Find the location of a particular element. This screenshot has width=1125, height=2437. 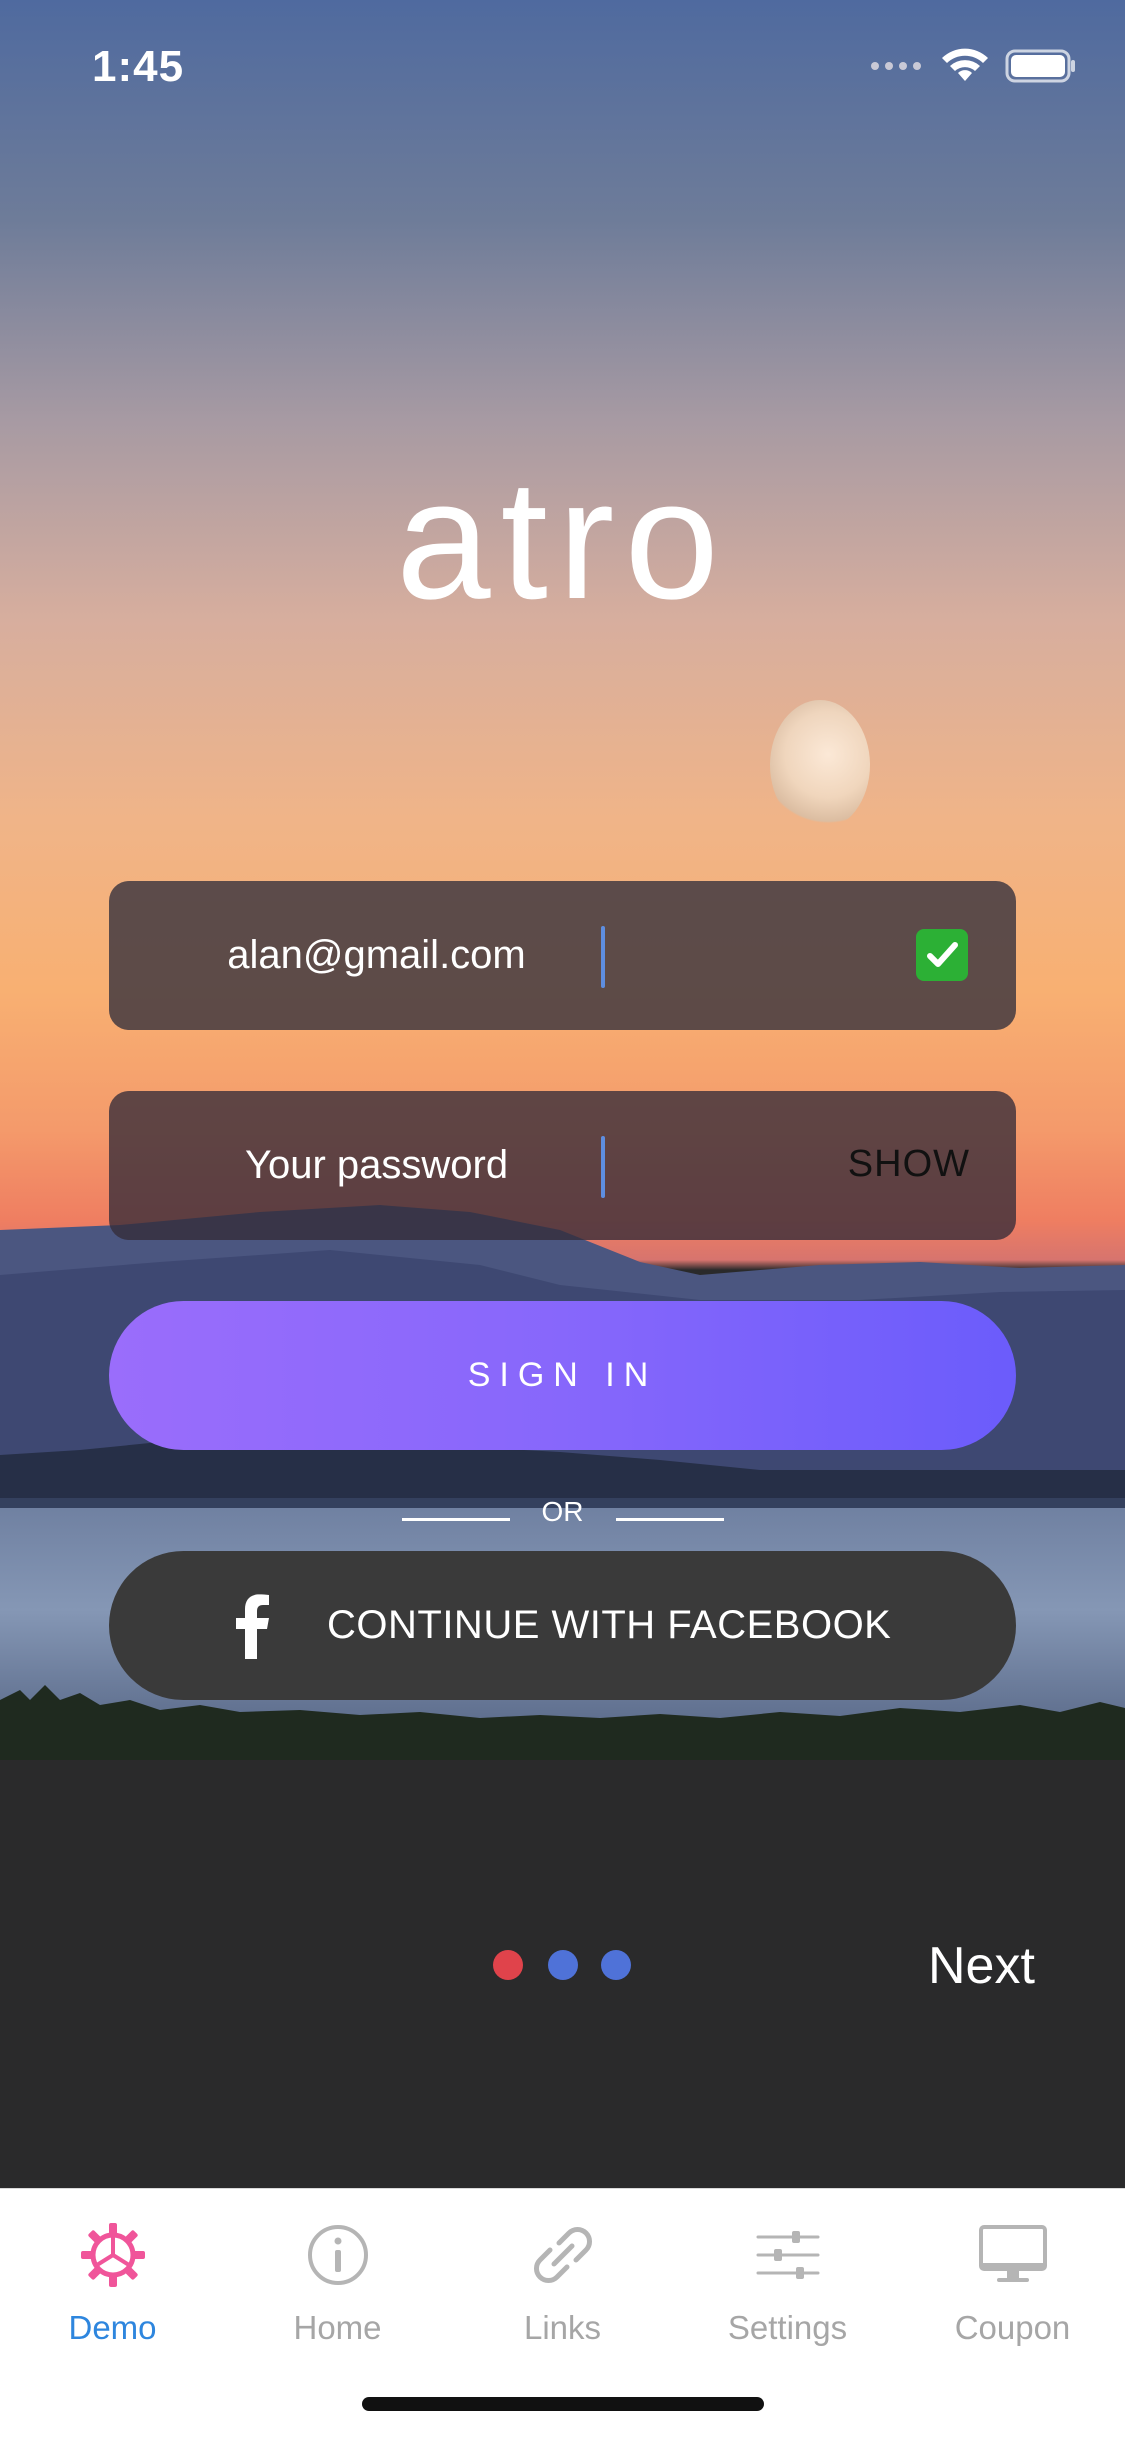

gear-icon is located at coordinates (113, 2255).